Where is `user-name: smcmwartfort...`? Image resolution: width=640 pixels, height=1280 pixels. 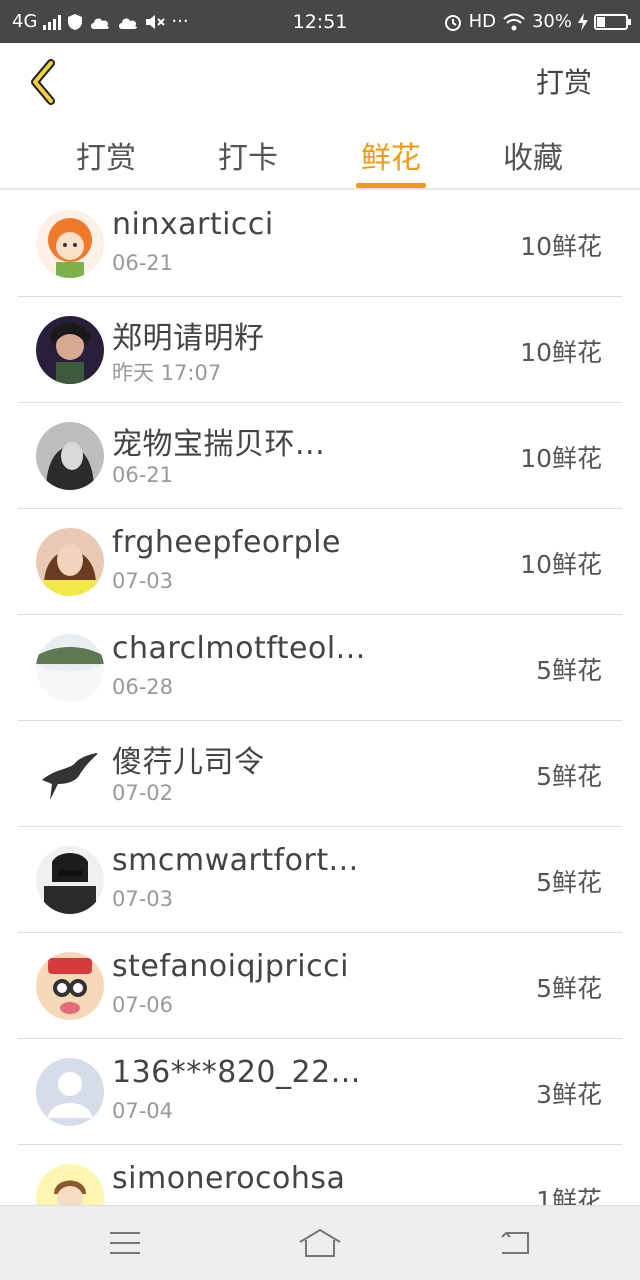 user-name: smcmwartfort... is located at coordinates (235, 860).